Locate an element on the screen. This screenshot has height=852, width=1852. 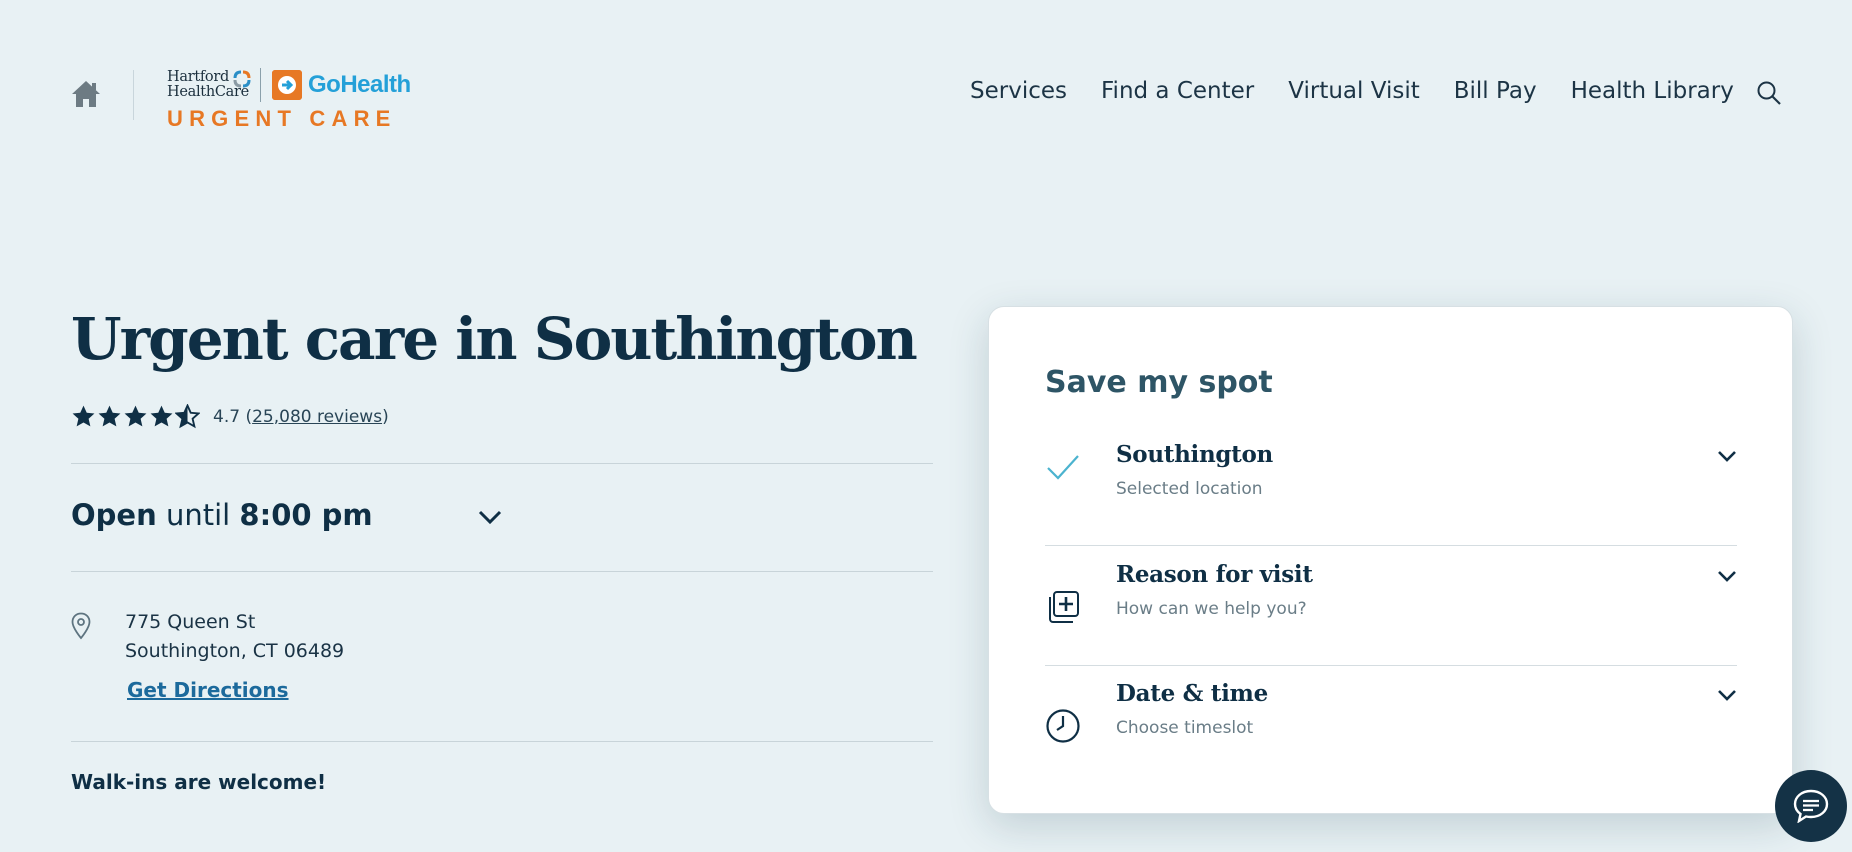
home-icon is located at coordinates (86, 94).